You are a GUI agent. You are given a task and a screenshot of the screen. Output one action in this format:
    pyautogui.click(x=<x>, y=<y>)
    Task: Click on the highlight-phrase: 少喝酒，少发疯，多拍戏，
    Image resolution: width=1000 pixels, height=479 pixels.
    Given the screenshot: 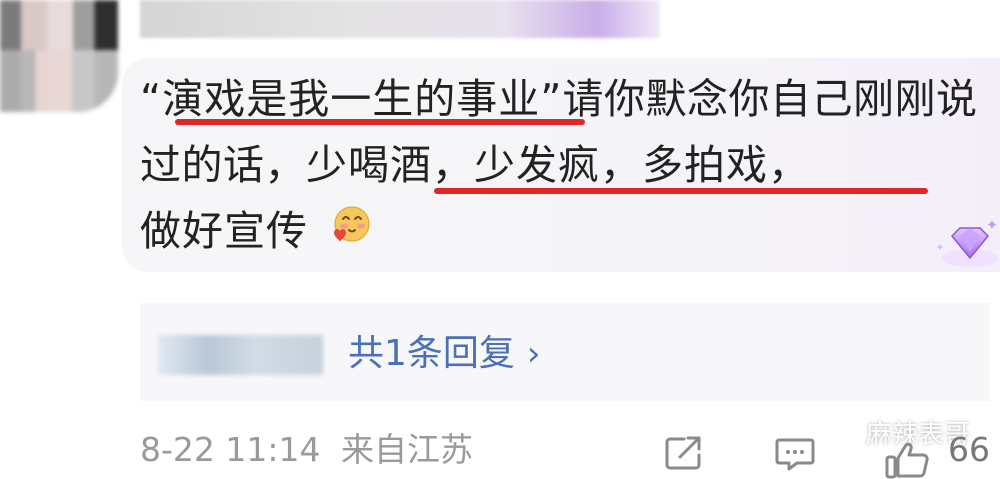 What is the action you would take?
    pyautogui.click(x=558, y=165)
    